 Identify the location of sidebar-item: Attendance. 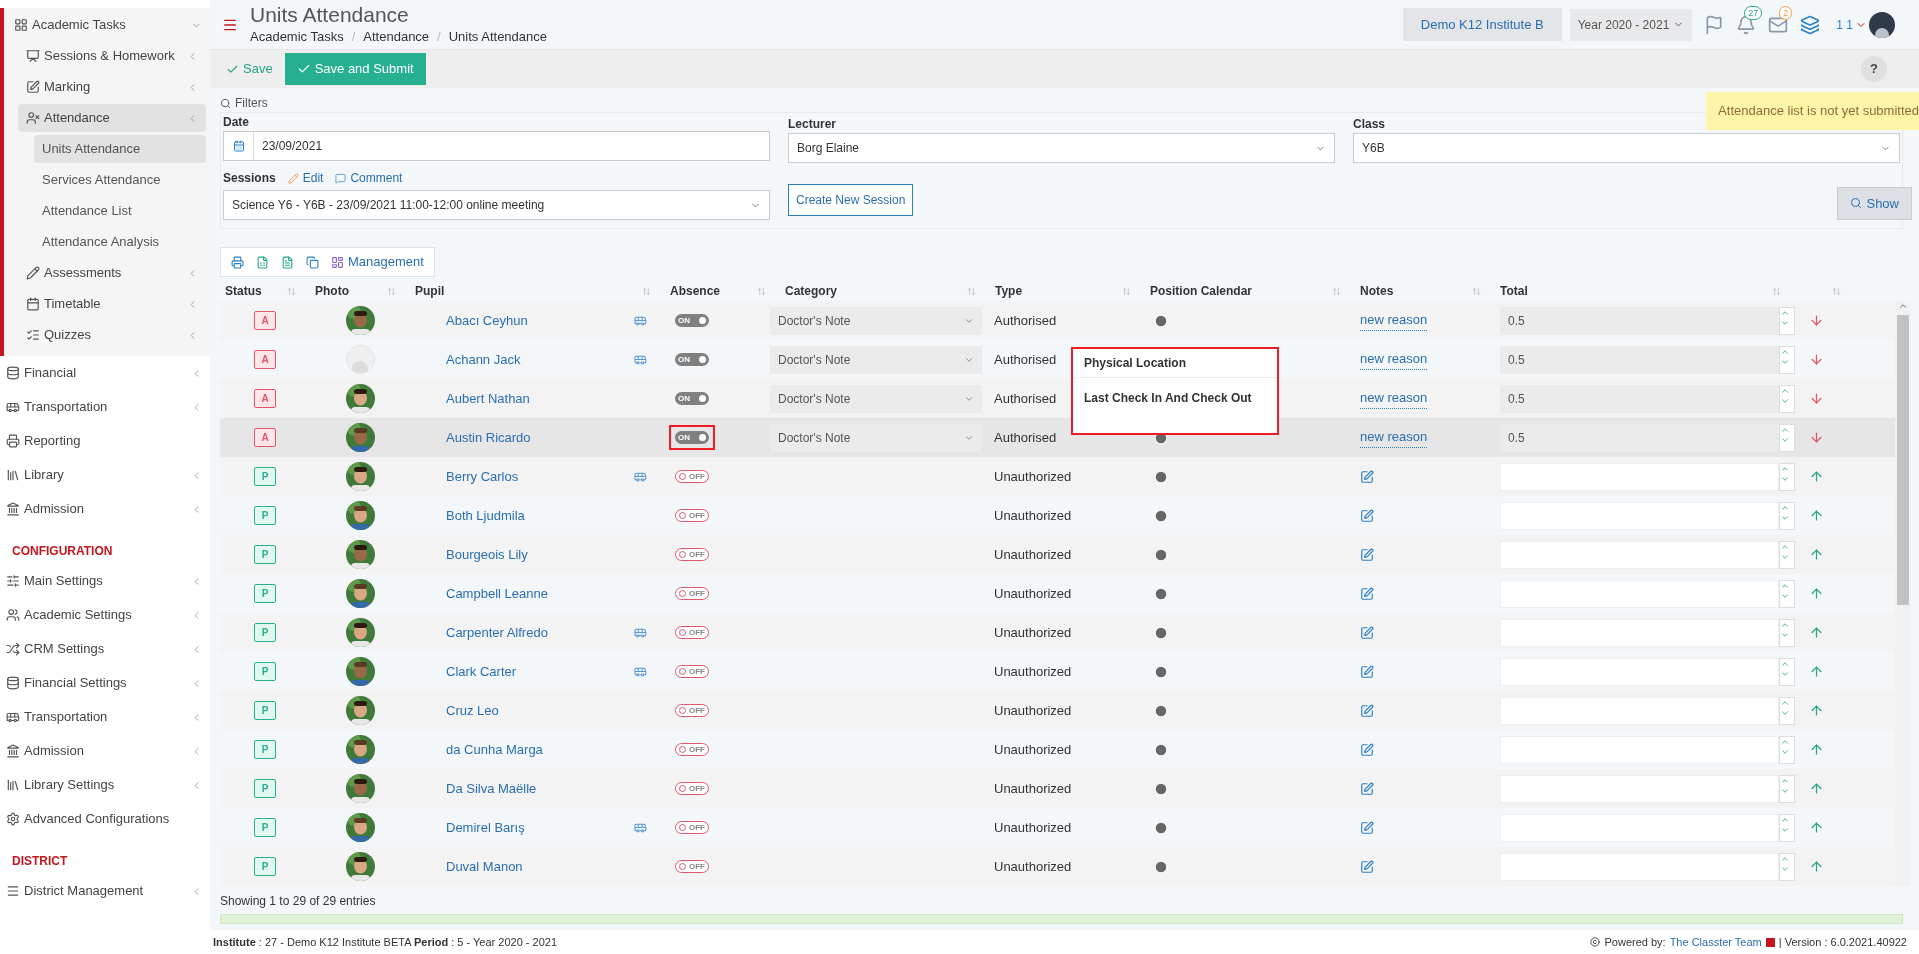
(112, 118).